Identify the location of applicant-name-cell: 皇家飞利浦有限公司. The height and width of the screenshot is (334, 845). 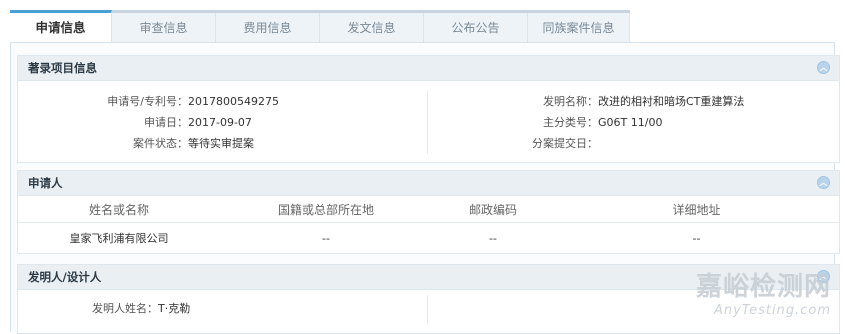
(119, 238).